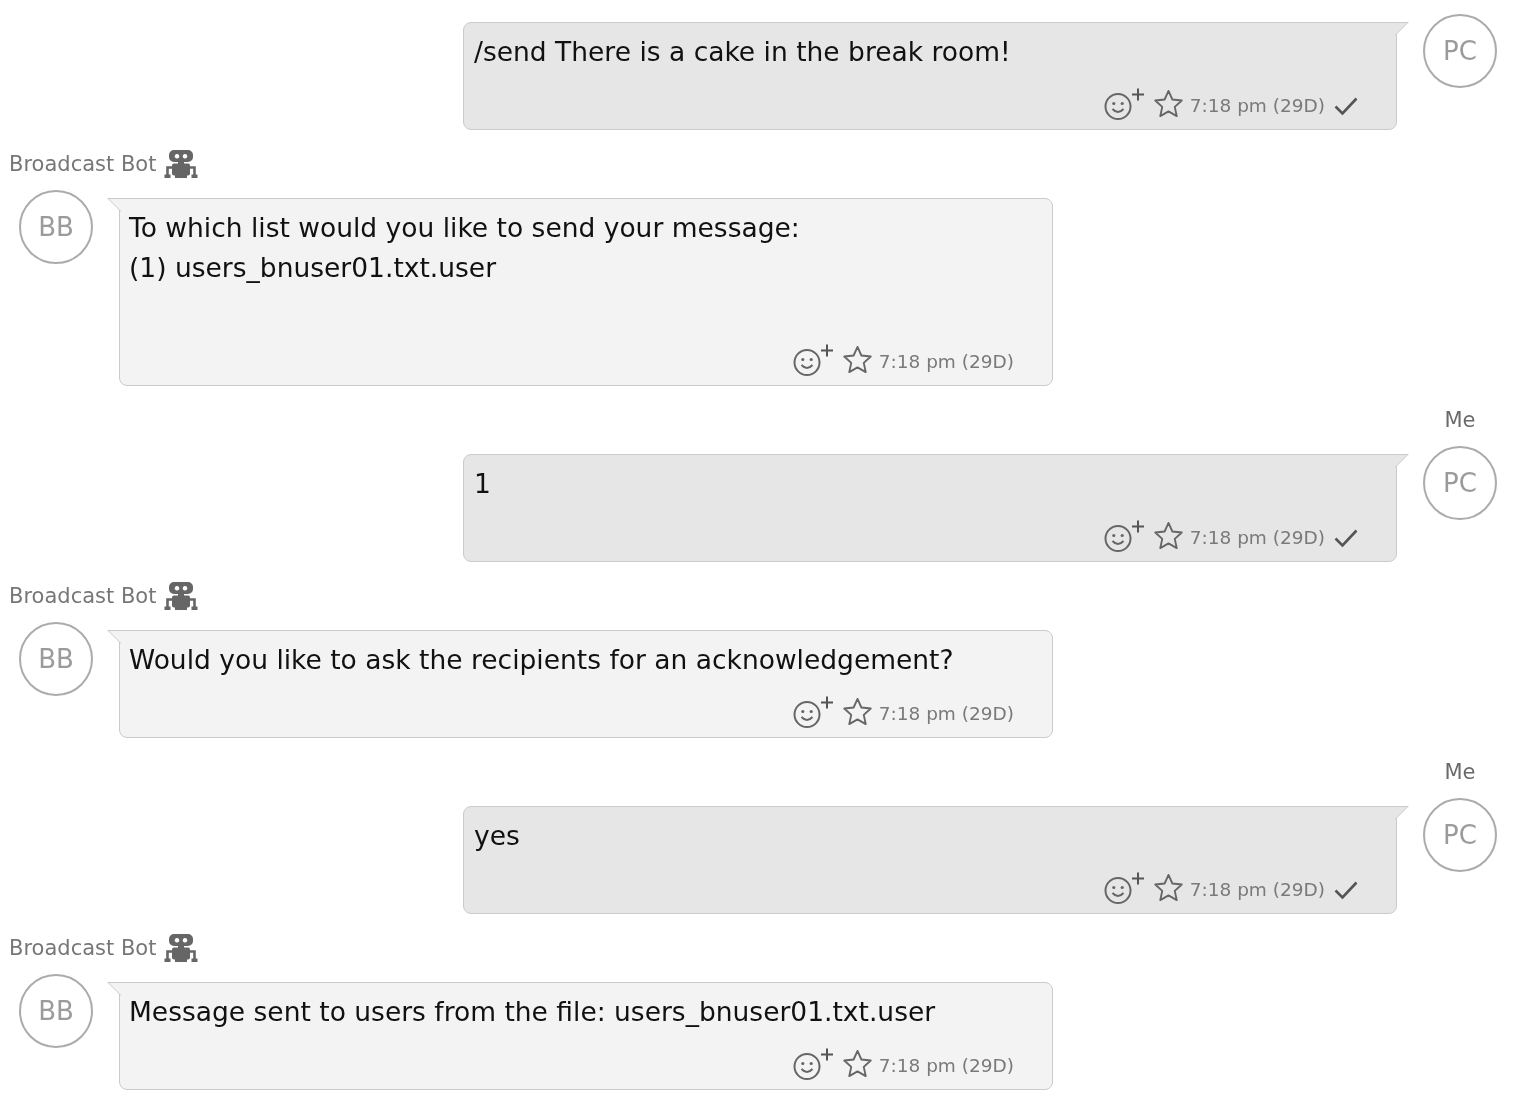  What do you see at coordinates (497, 836) in the screenshot?
I see `message-text: yes` at bounding box center [497, 836].